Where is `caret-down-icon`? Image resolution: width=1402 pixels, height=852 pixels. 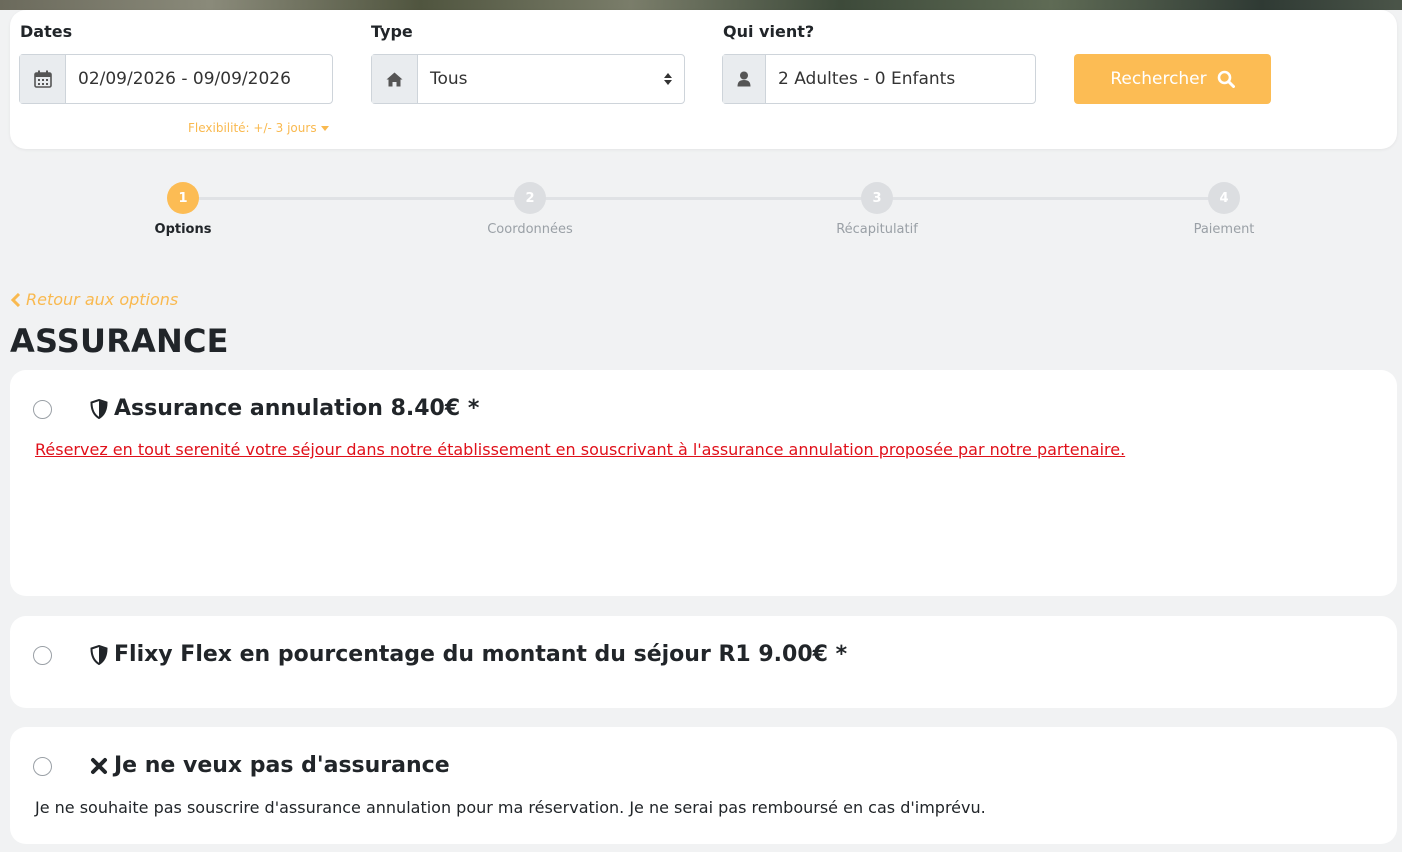 caret-down-icon is located at coordinates (324, 128).